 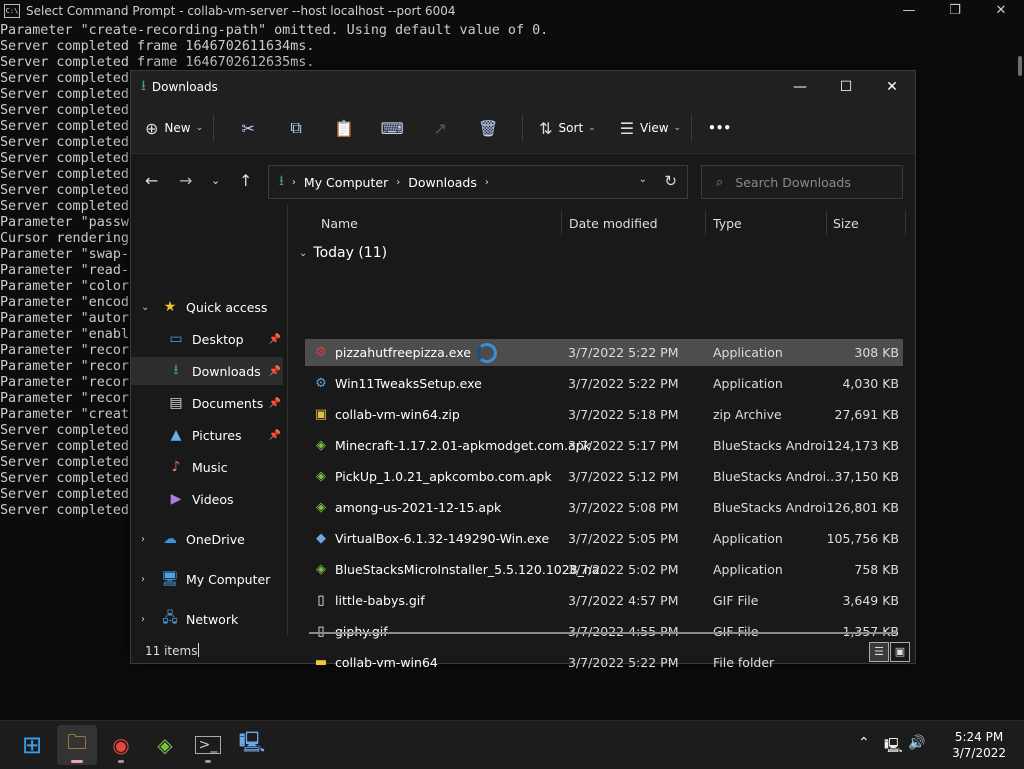 I want to click on network-status-icon: 🖳, so click(x=893, y=747).